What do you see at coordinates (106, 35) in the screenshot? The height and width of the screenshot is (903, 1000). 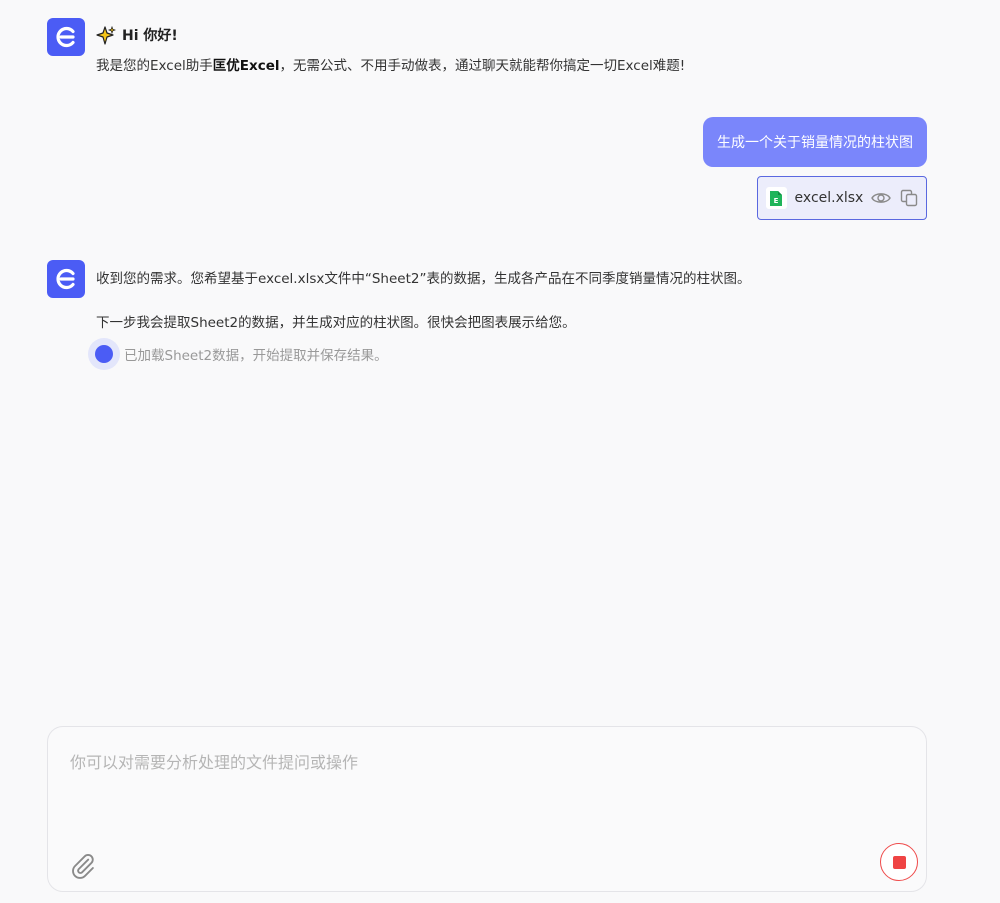 I see `sparkle-icon` at bounding box center [106, 35].